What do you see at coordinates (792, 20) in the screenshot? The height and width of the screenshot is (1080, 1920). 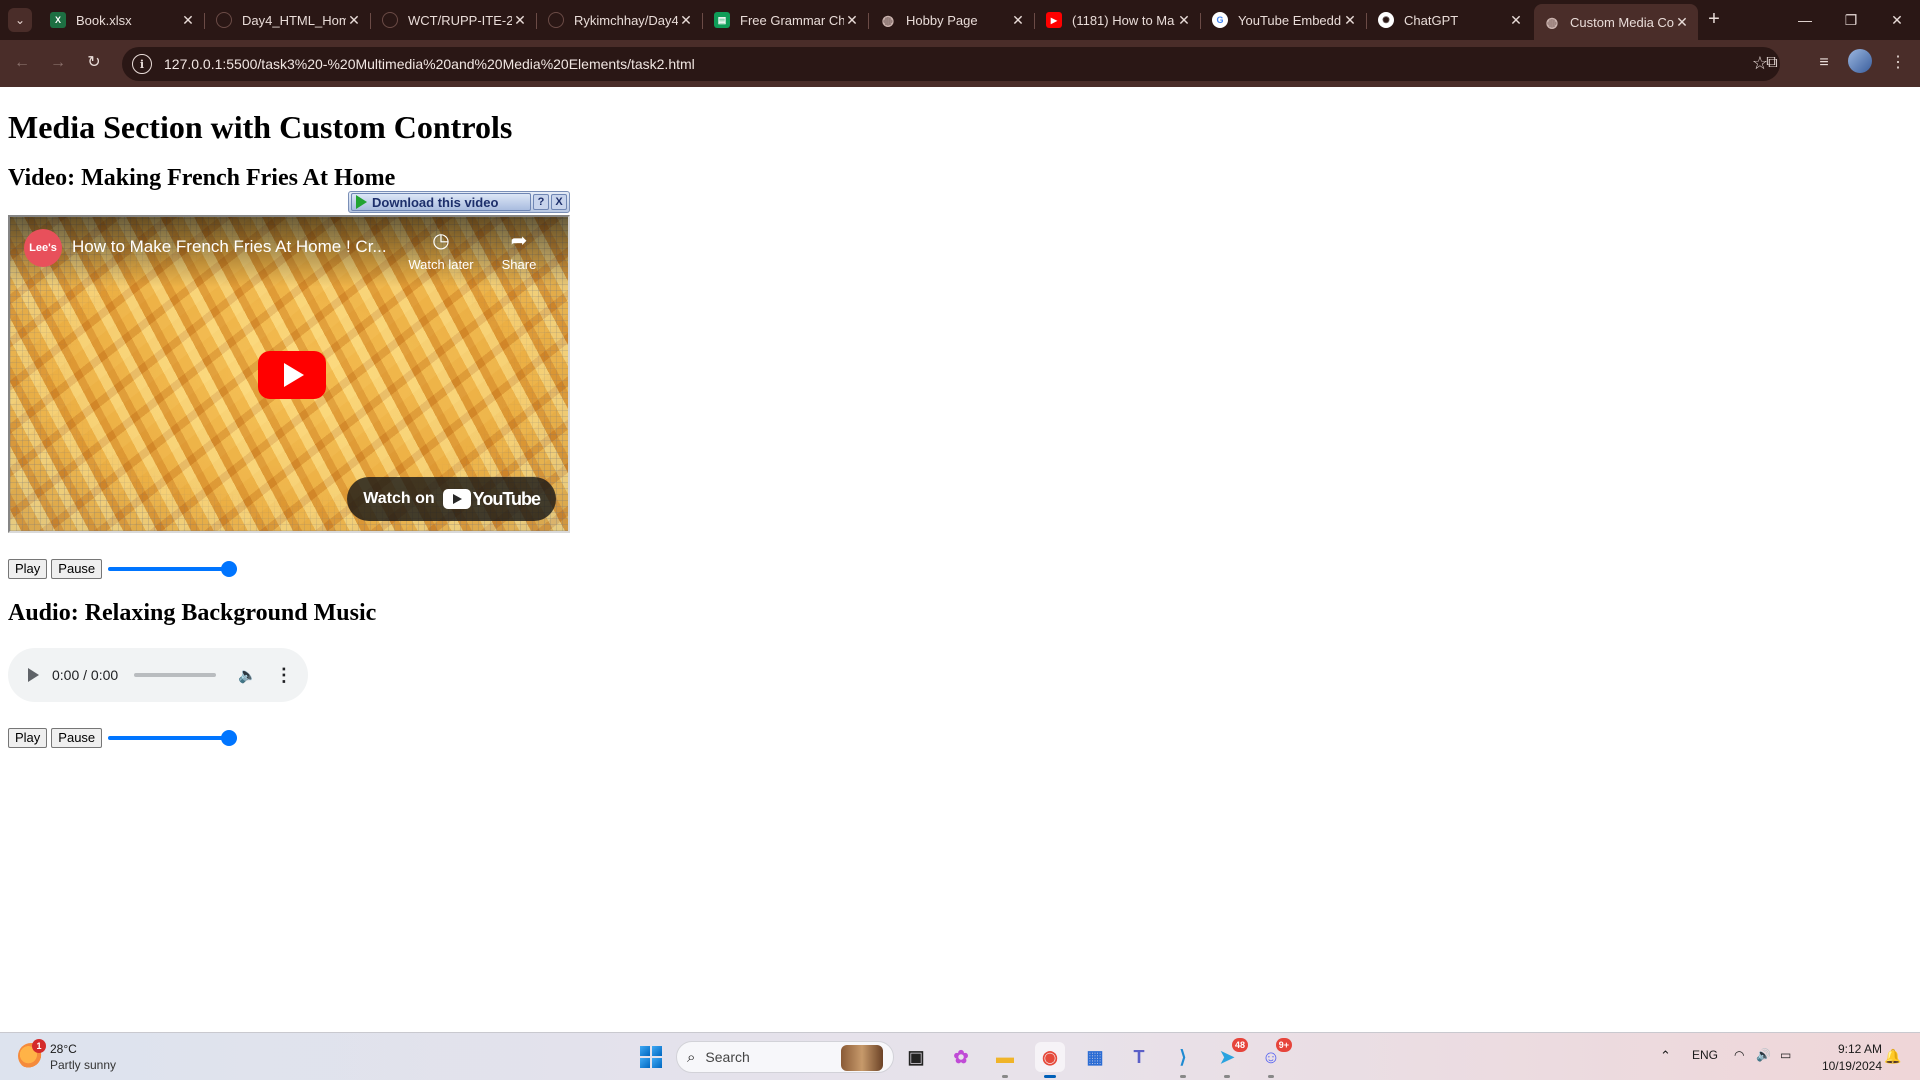 I see `tab-title: Free Grammar Ch` at bounding box center [792, 20].